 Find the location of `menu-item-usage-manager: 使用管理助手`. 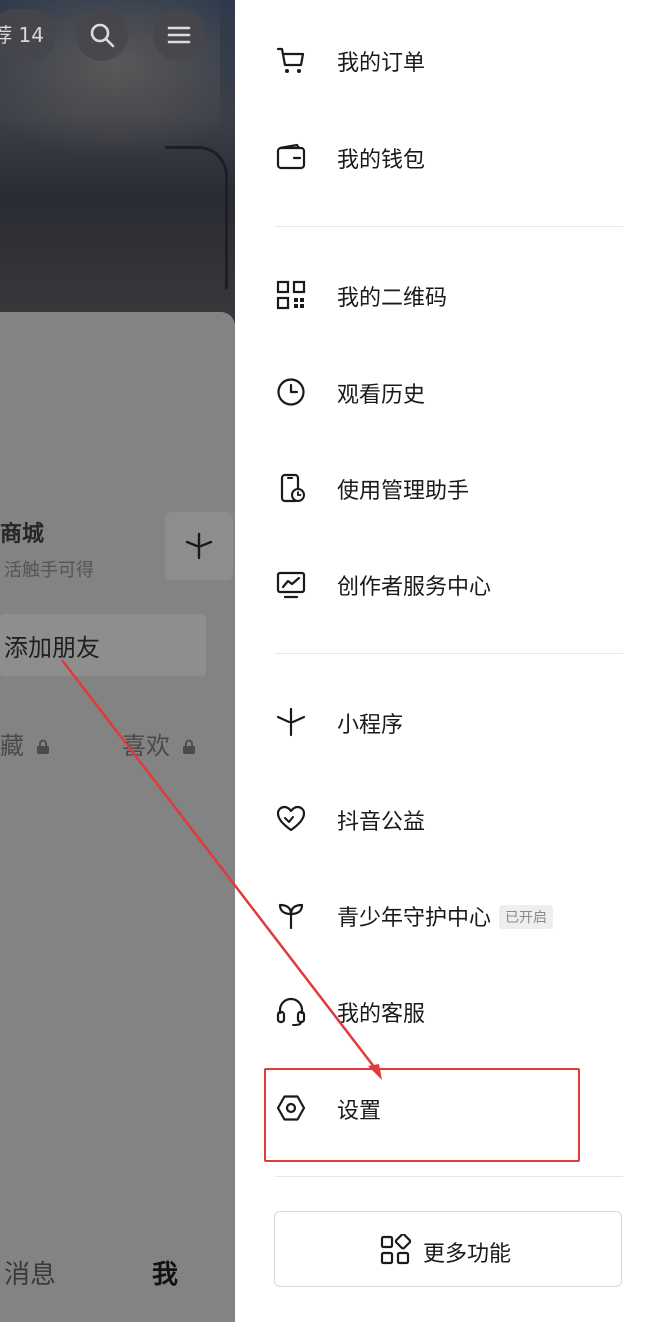

menu-item-usage-manager: 使用管理助手 is located at coordinates (442, 488).